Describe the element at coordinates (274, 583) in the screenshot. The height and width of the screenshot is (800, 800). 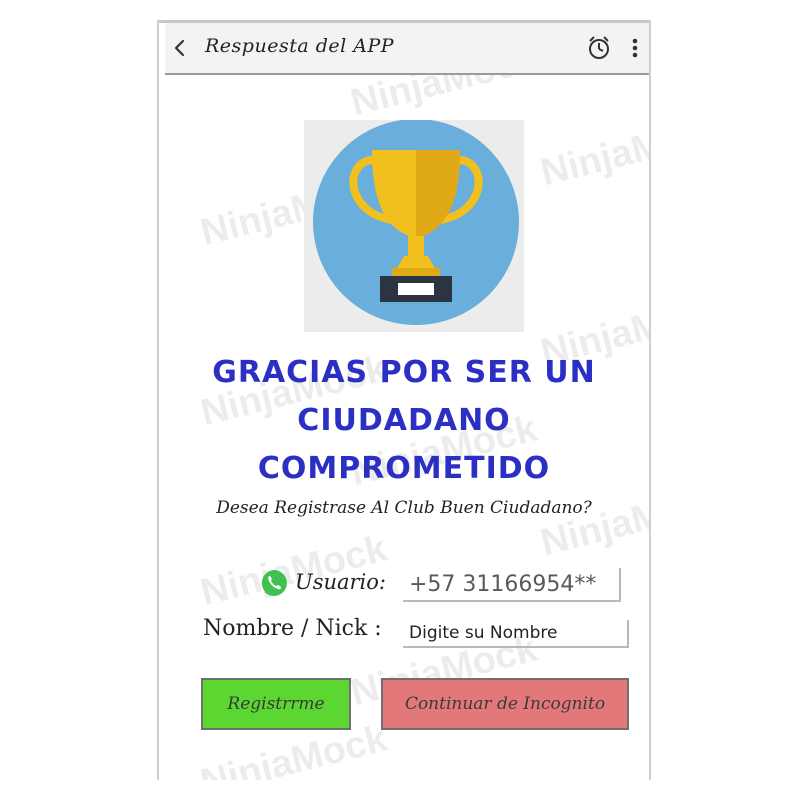
I see `whatsapp-icon` at that location.